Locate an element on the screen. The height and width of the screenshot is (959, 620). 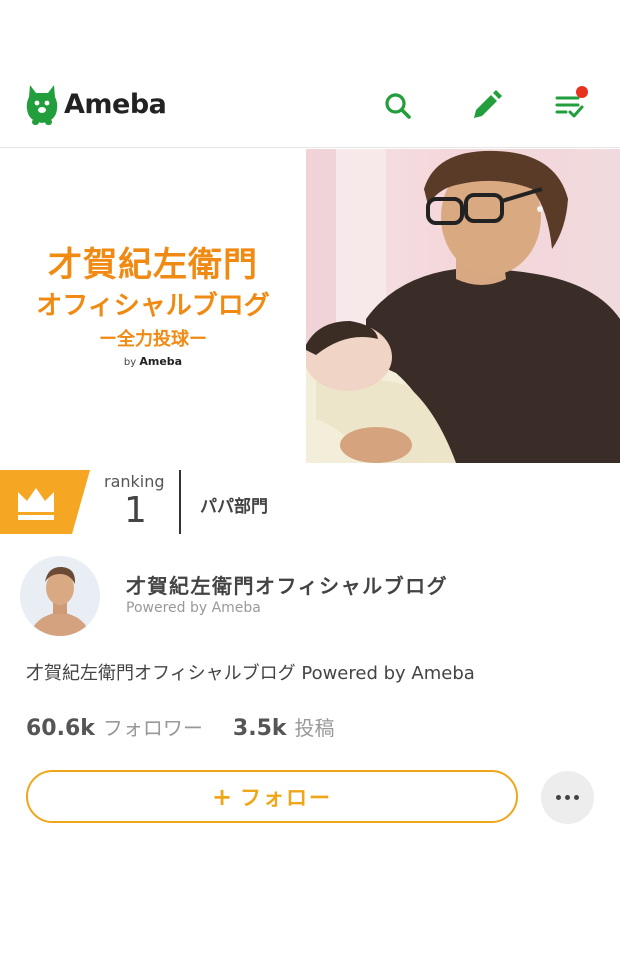
write-post-button is located at coordinates (486, 106).